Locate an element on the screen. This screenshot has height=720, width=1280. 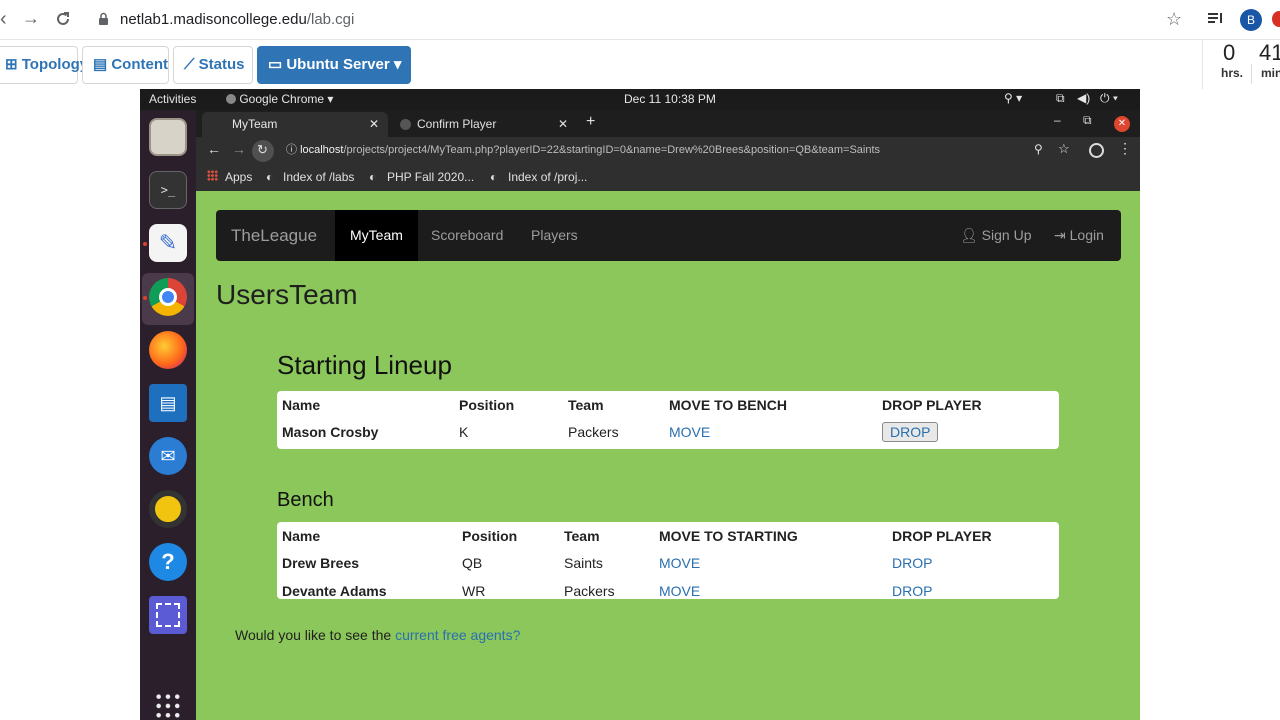
profile-avatar: B is located at coordinates (1251, 20).